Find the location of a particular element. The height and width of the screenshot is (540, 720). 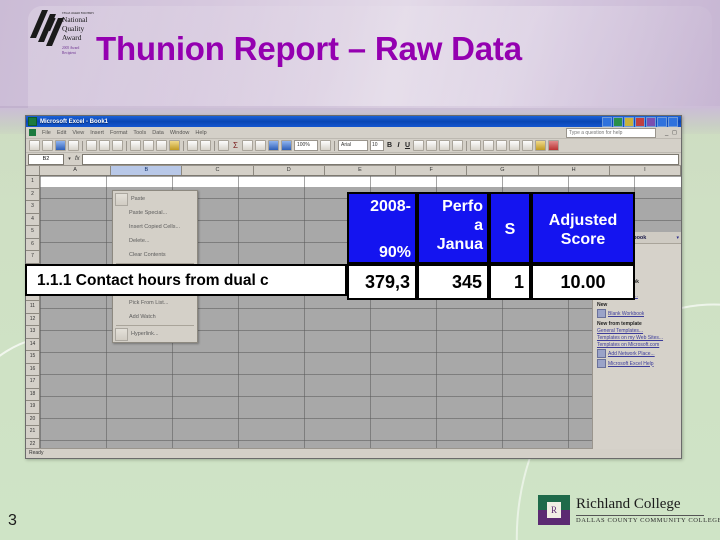

ask-a-question-input: Type a question for help is located at coordinates (611, 132).